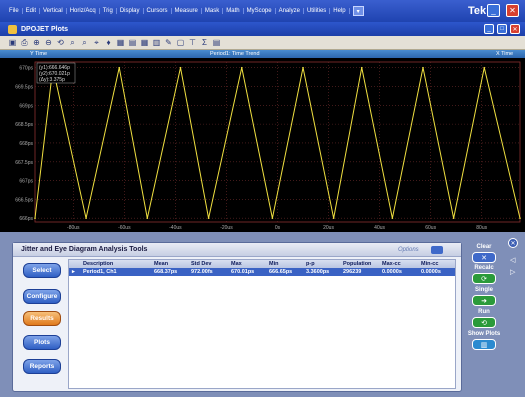 The width and height of the screenshot is (525, 397). I want to click on menu-item-vertical: Vertical, so click(53, 11).